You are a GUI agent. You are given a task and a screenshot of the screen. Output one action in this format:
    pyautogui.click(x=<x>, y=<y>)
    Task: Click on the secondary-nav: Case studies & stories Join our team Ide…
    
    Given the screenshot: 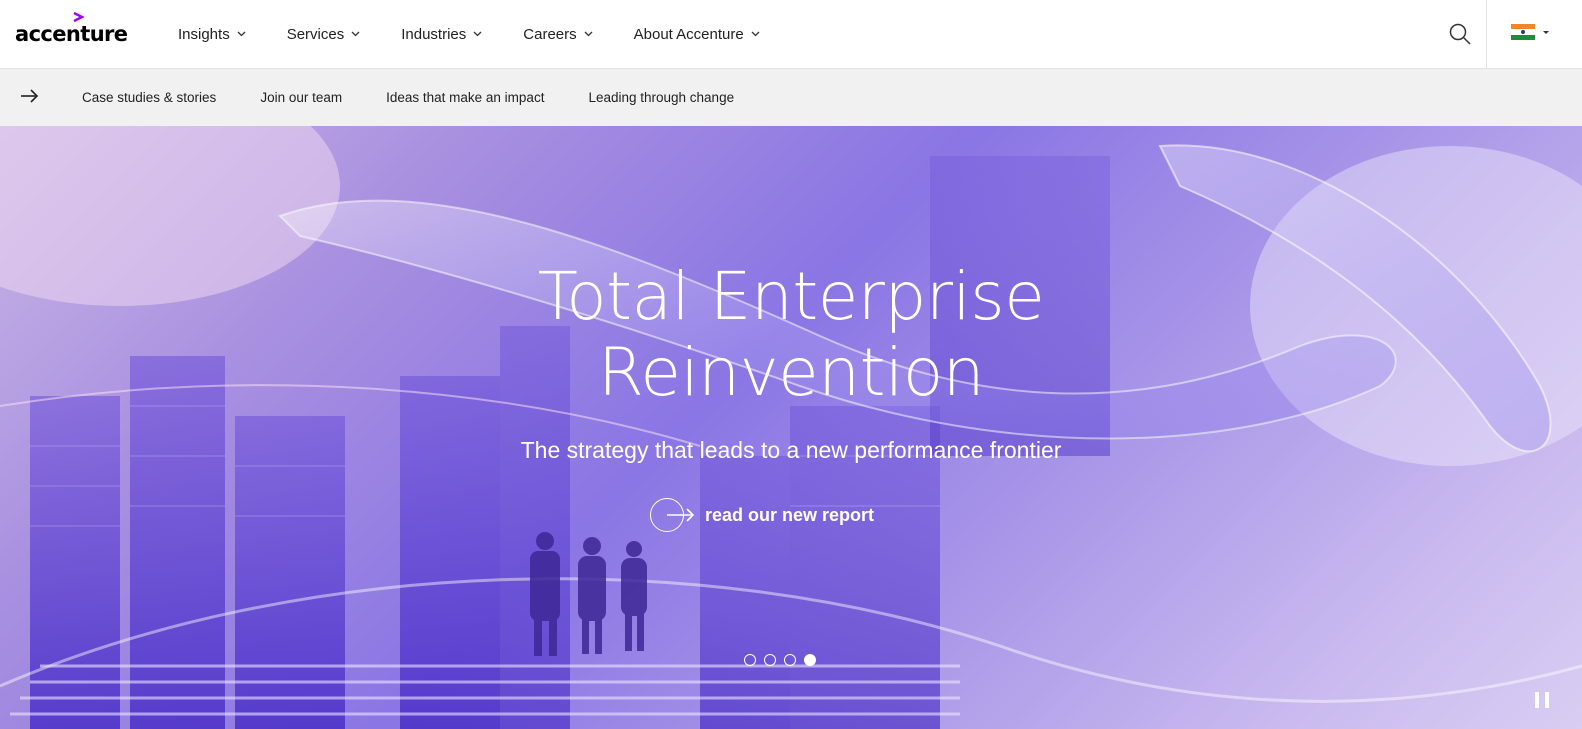 What is the action you would take?
    pyautogui.click(x=791, y=97)
    